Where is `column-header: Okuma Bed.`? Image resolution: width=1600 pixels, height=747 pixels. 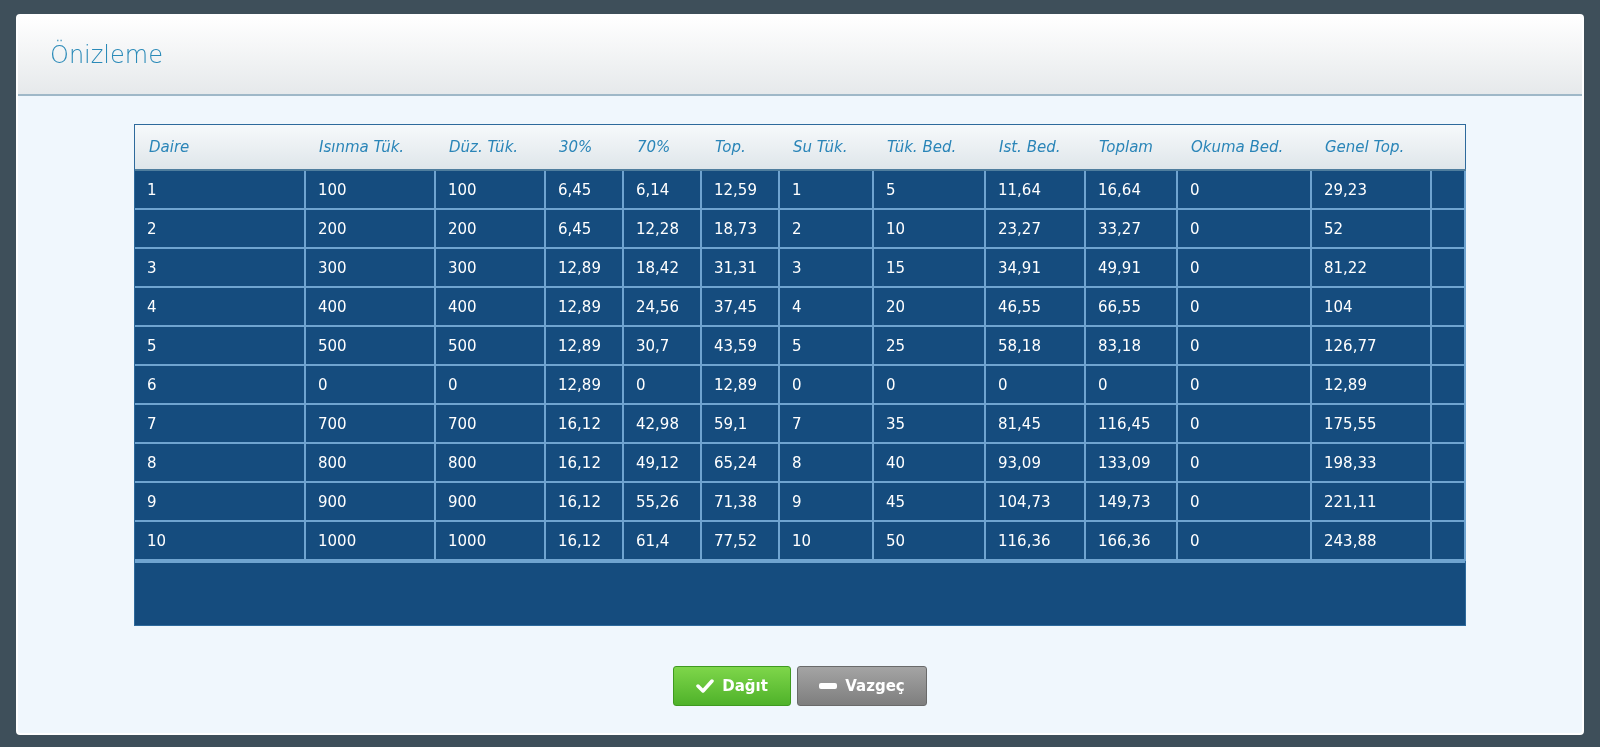
column-header: Okuma Bed. is located at coordinates (1237, 147).